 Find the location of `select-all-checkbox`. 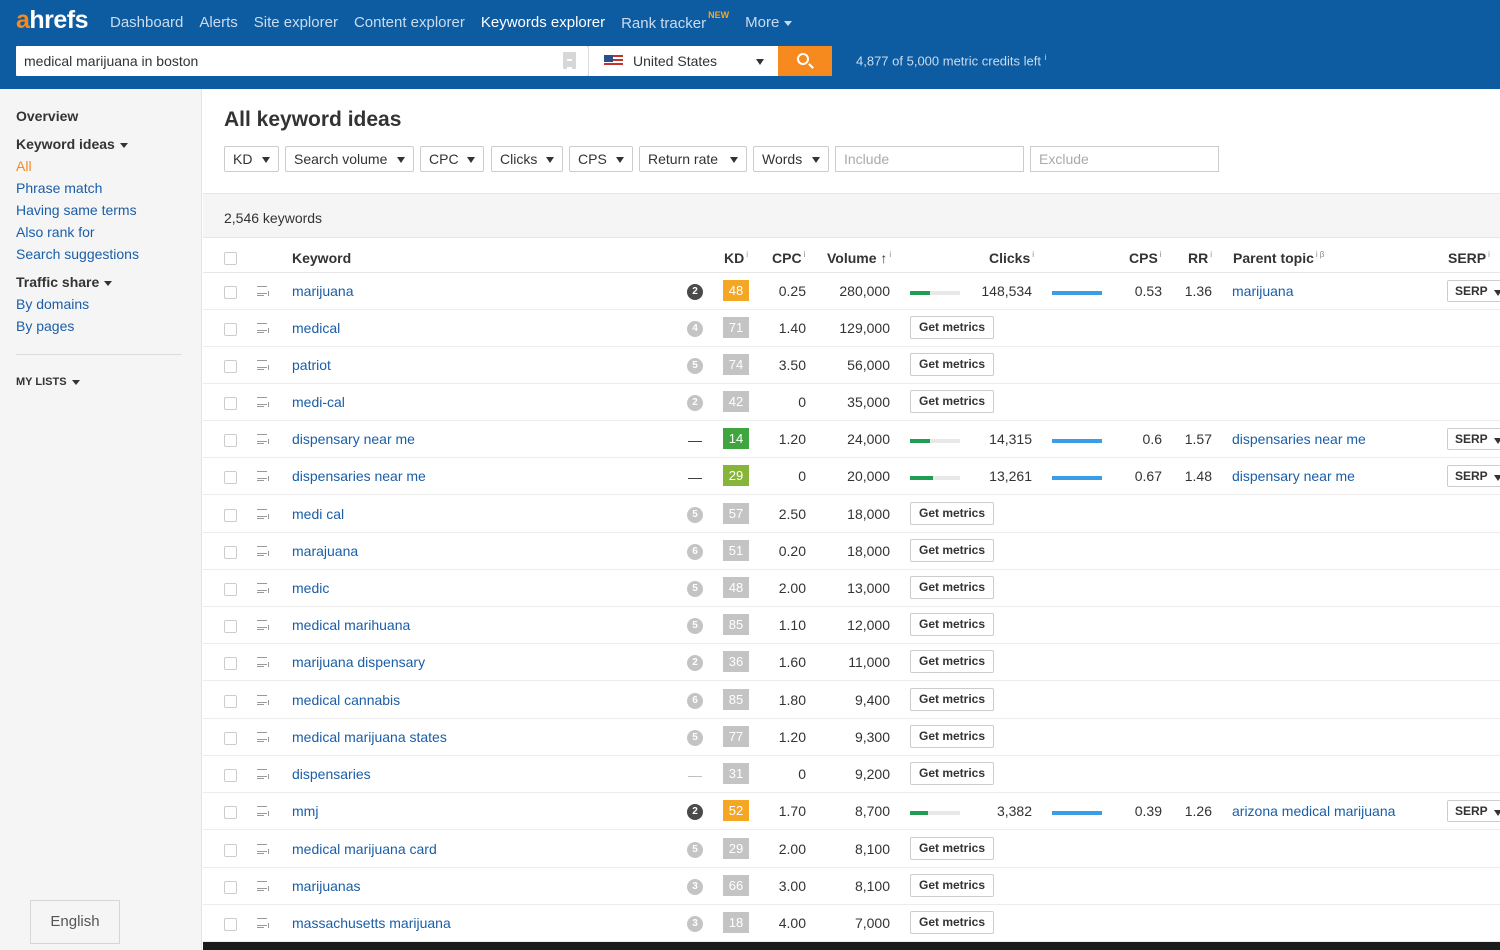

select-all-checkbox is located at coordinates (230, 258).